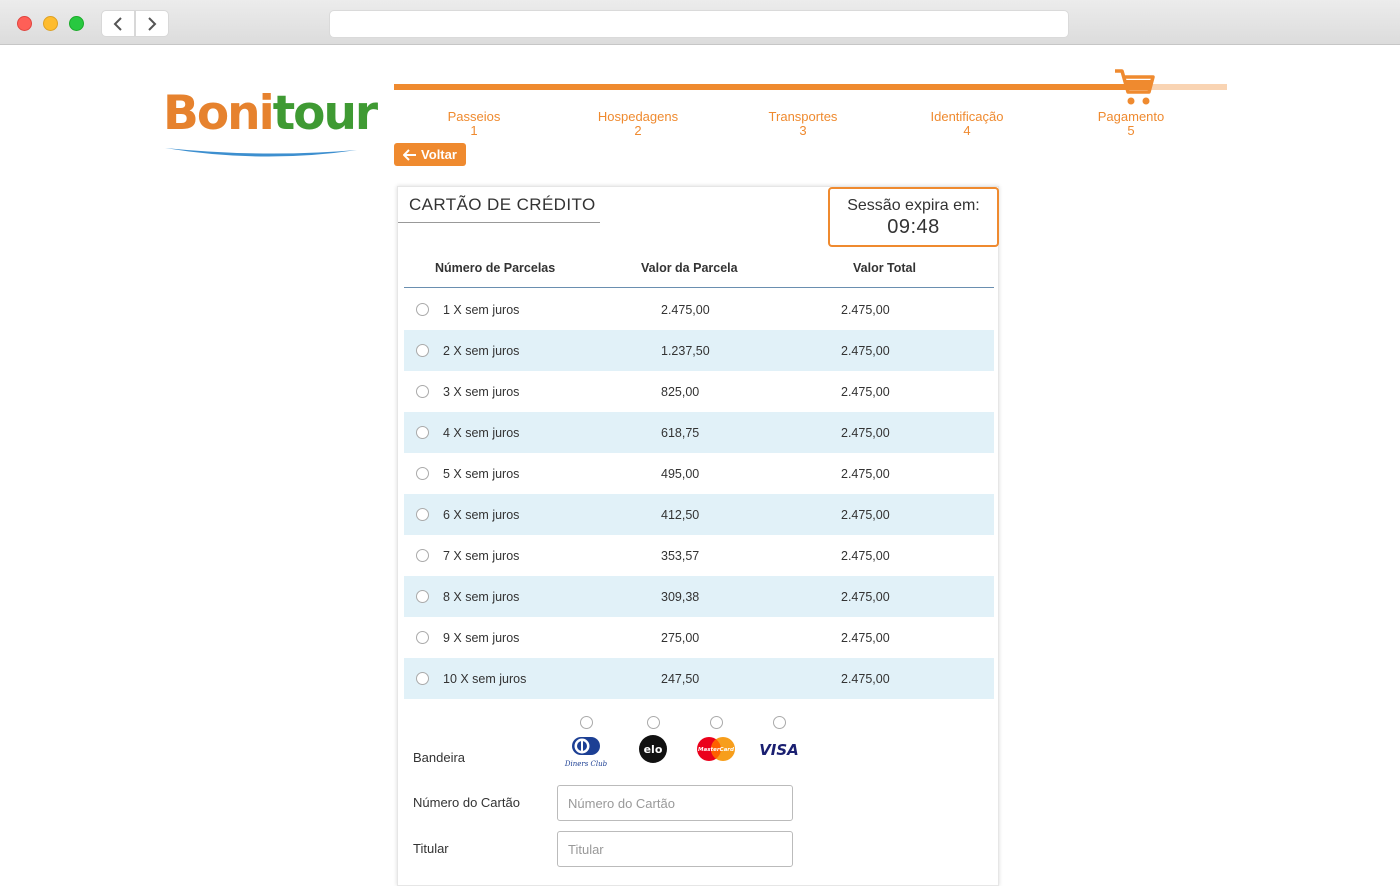 Image resolution: width=1400 pixels, height=886 pixels. I want to click on step-pagamento: Pagamento 5, so click(1131, 124).